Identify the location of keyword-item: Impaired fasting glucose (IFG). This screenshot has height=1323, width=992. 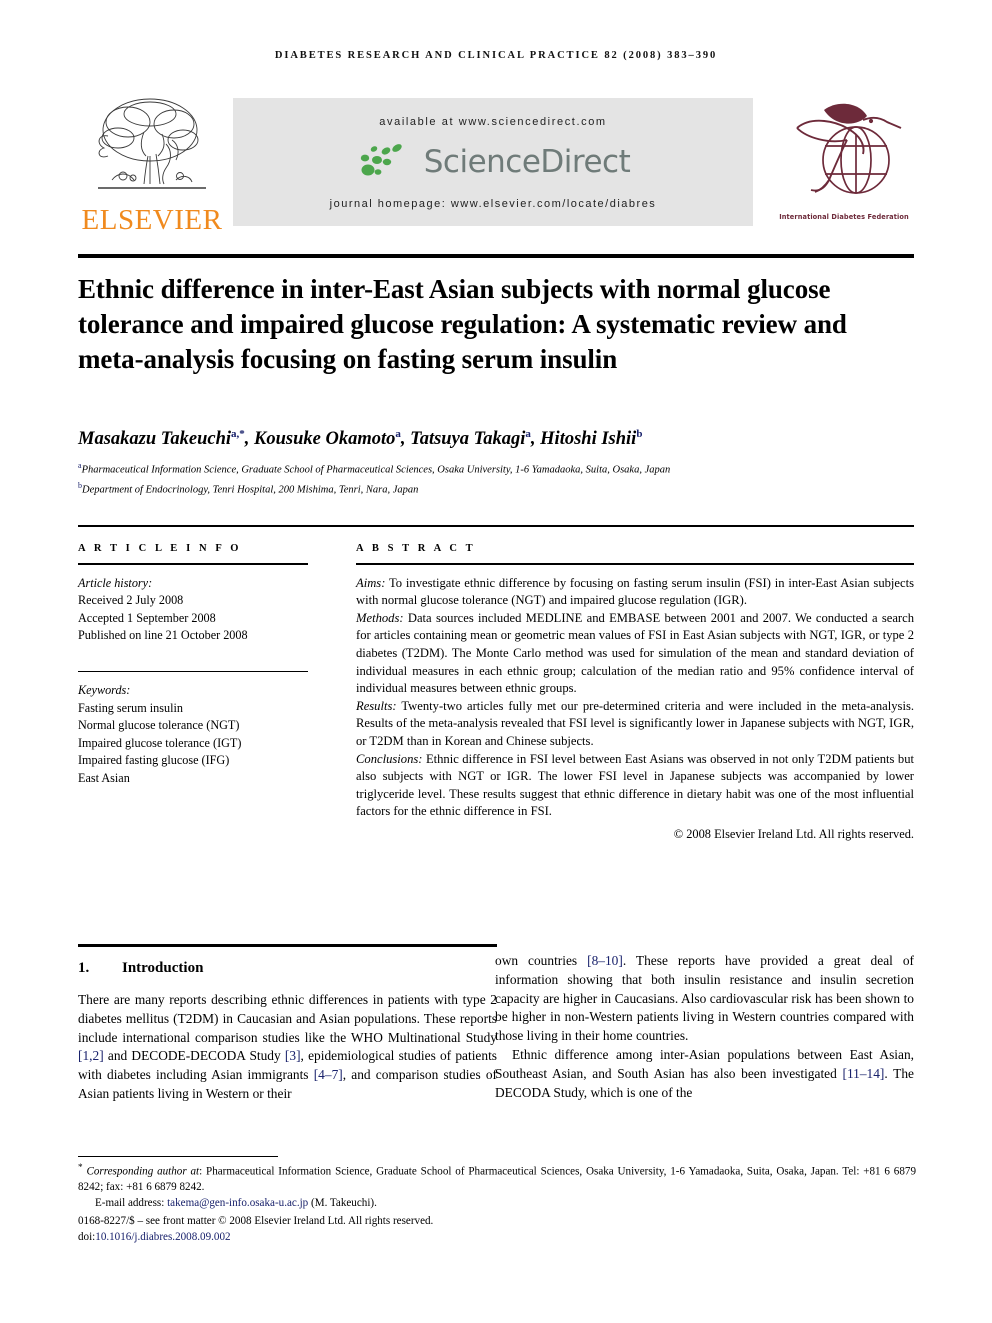
(154, 760).